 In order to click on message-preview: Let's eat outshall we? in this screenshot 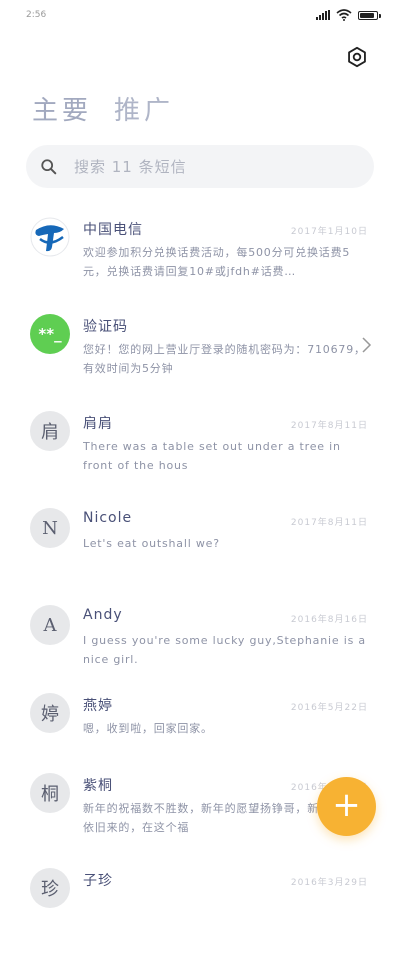, I will do `click(151, 543)`.